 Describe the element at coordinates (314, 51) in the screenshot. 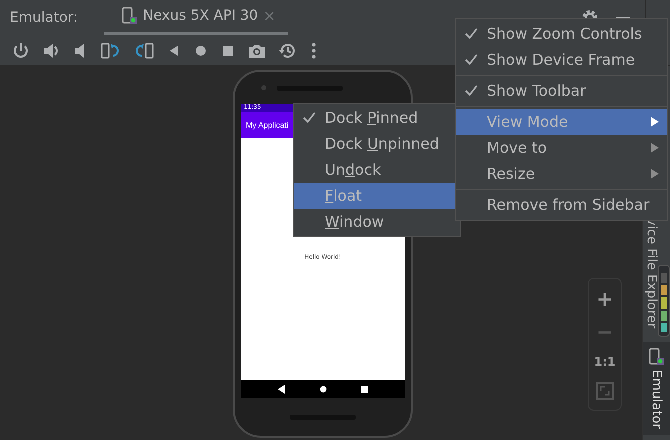

I see `more-icon` at that location.